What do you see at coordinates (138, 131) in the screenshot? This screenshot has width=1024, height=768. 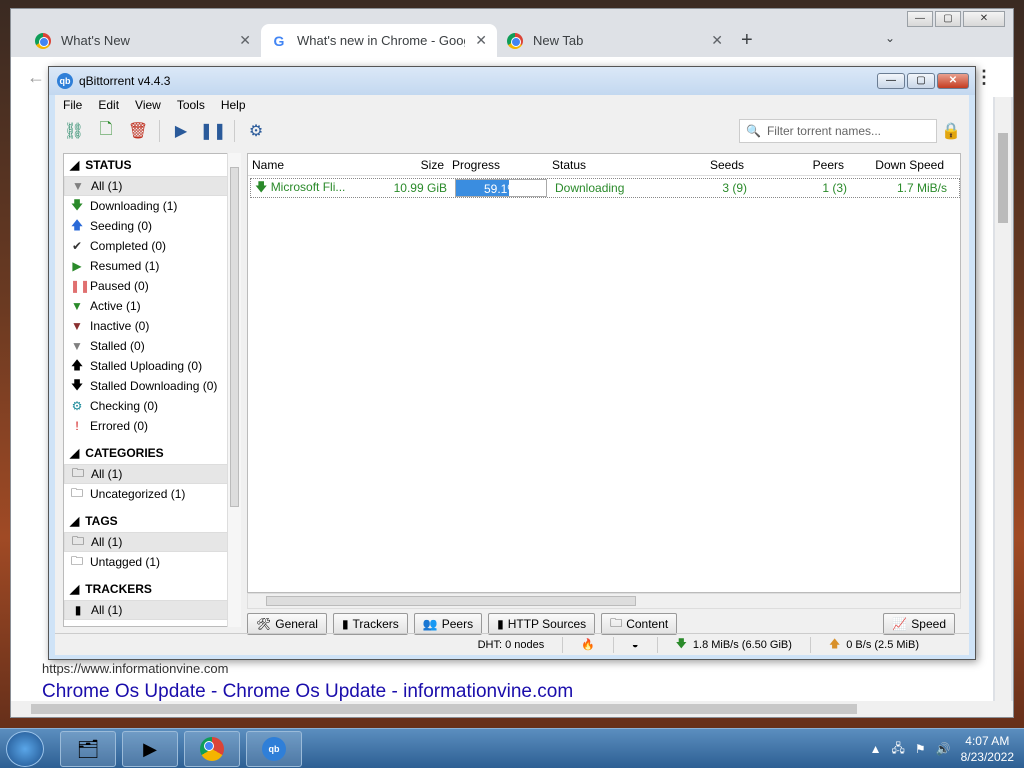 I see `delete-icon: 🗑` at bounding box center [138, 131].